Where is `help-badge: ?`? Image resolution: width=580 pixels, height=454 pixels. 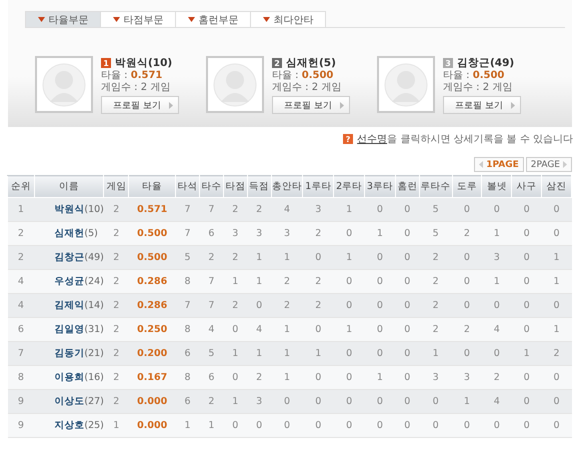
help-badge: ? is located at coordinates (348, 139).